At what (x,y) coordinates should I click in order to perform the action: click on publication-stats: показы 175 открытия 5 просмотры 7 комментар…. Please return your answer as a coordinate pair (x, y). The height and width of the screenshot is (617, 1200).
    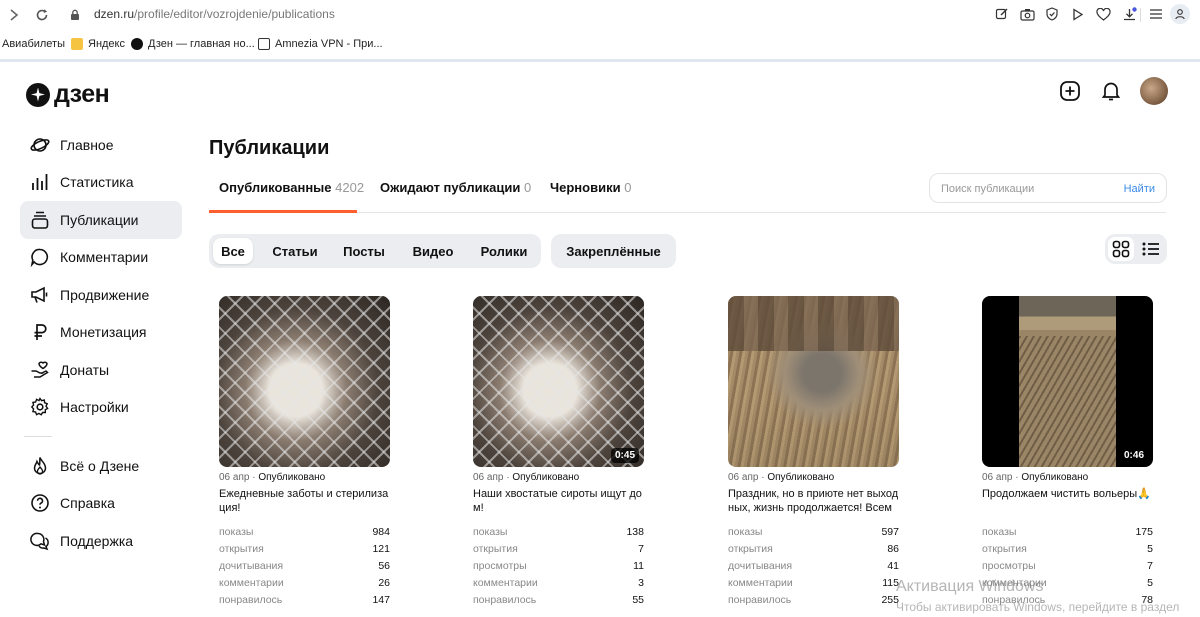
    Looking at the image, I should click on (1067, 568).